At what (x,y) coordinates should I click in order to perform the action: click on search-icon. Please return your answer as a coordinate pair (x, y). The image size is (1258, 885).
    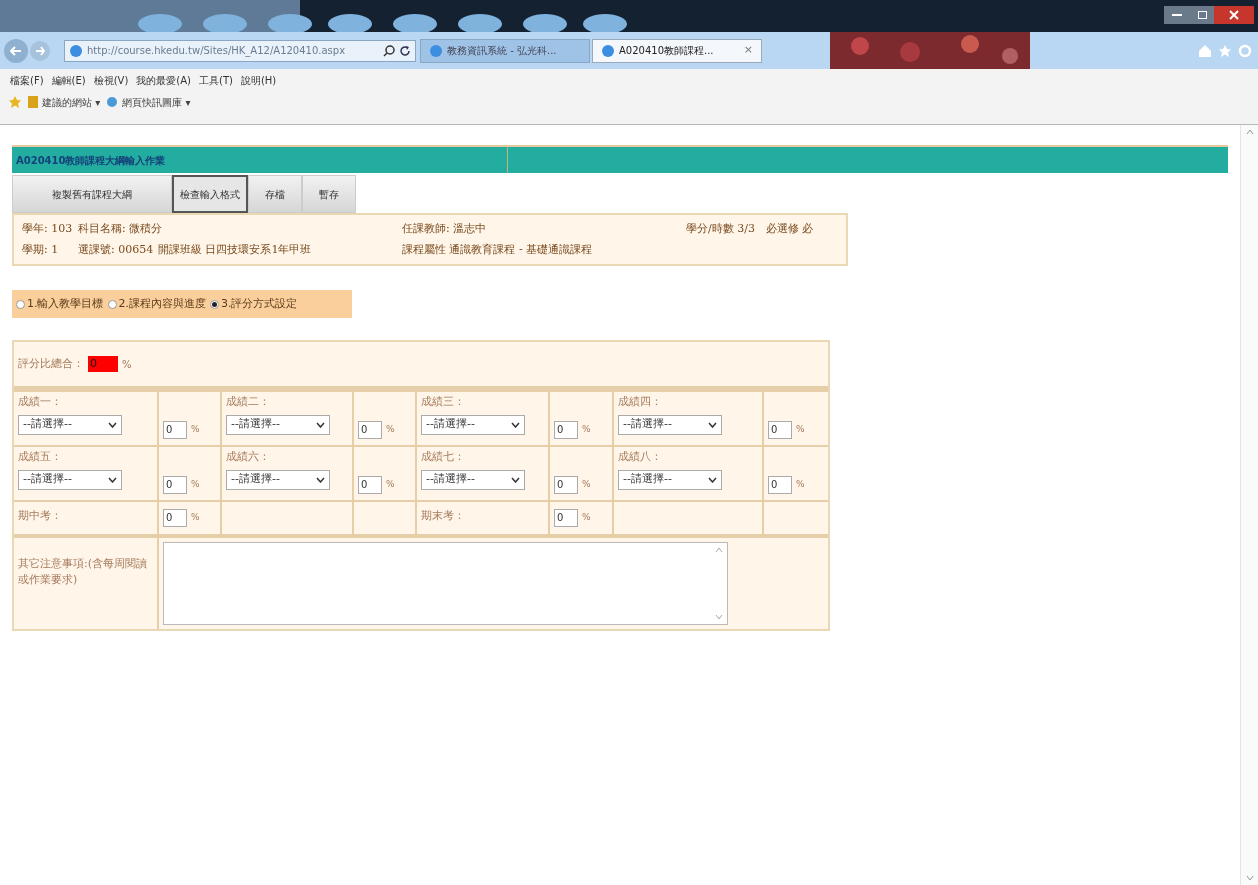
    Looking at the image, I should click on (389, 50).